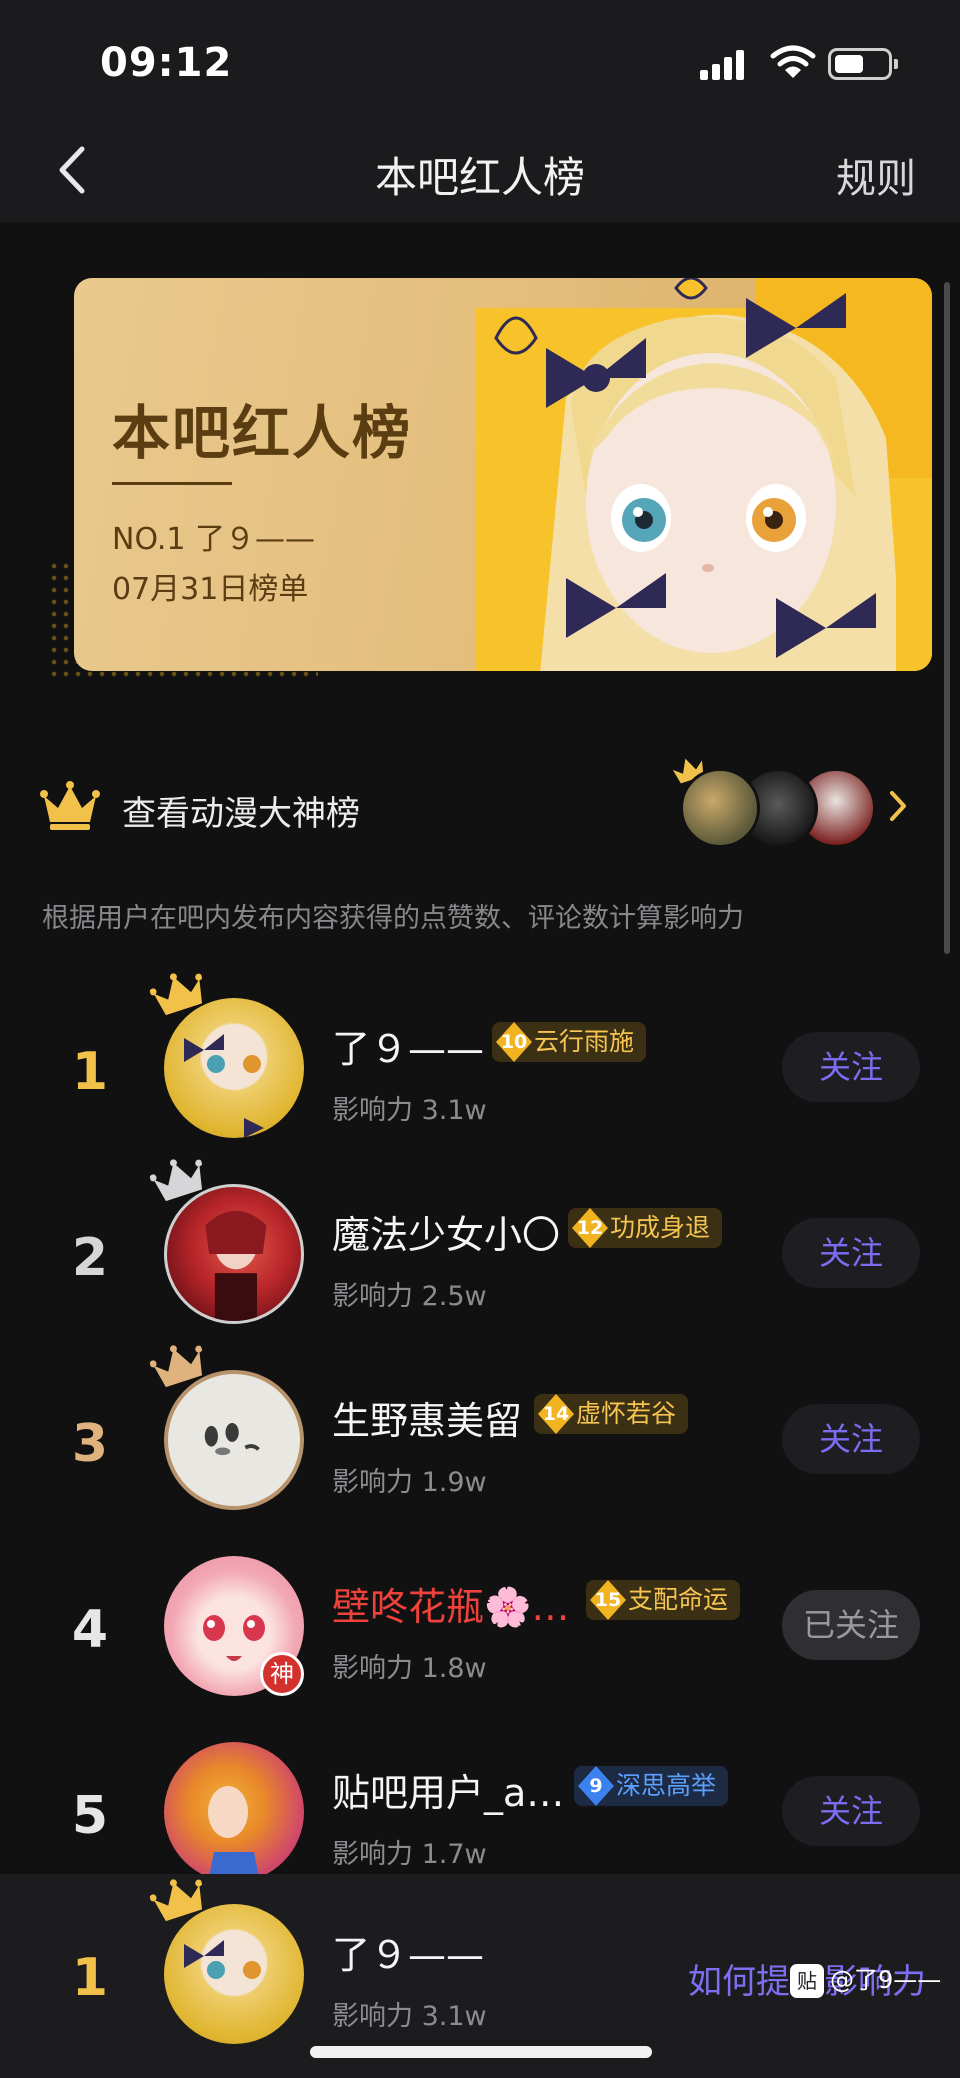  Describe the element at coordinates (262, 433) in the screenshot. I see `banner-title: 本吧红人榜` at that location.